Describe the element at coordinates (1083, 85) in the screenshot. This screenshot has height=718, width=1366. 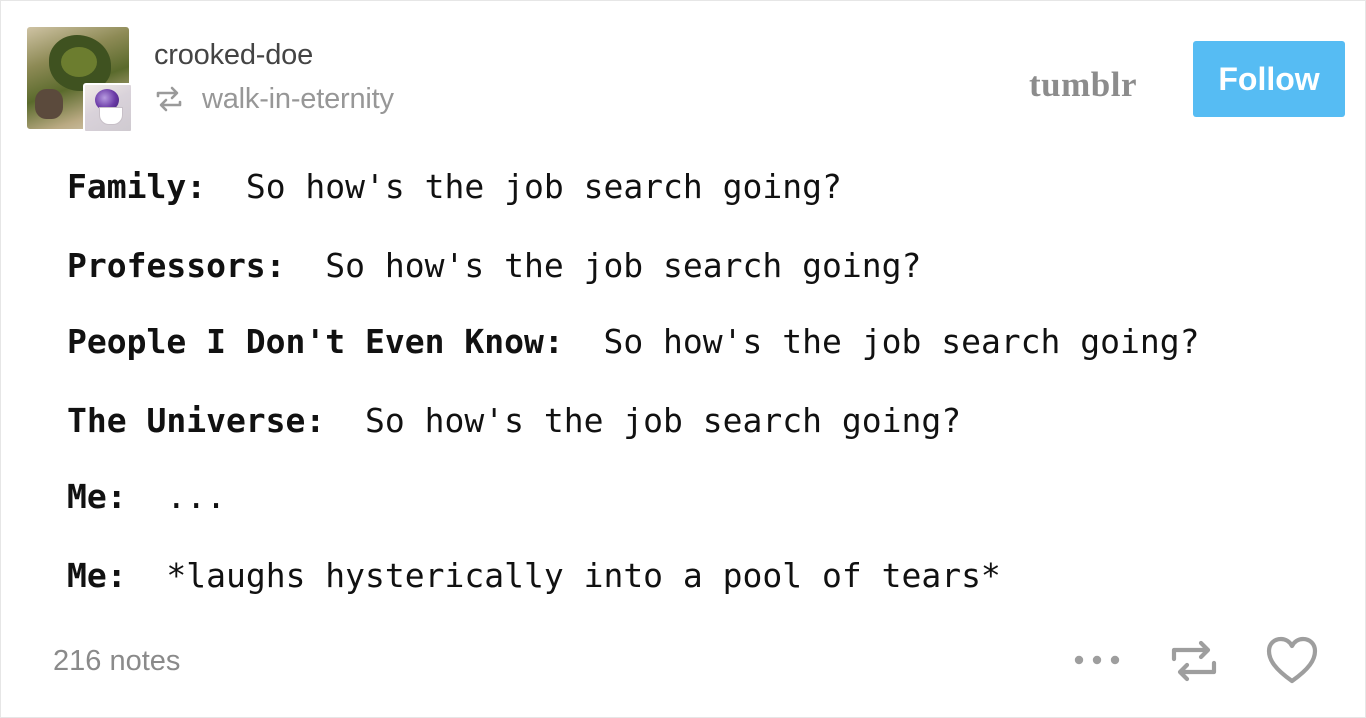
I see `tumblr-logo: tumblr` at that location.